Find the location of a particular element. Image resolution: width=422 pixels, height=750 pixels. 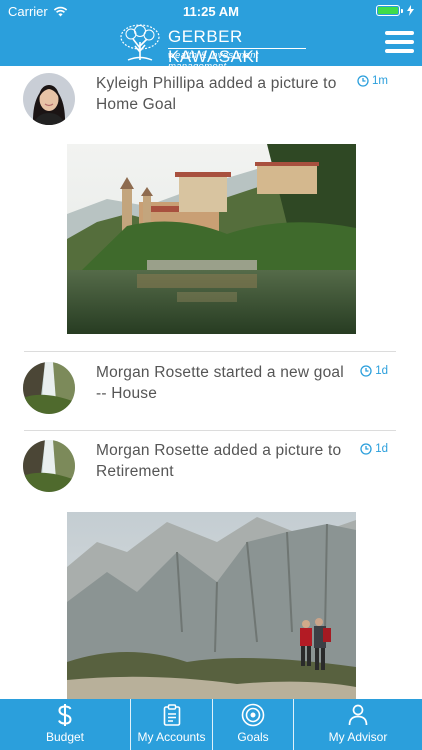

tab-budget: Budget is located at coordinates (65, 724).